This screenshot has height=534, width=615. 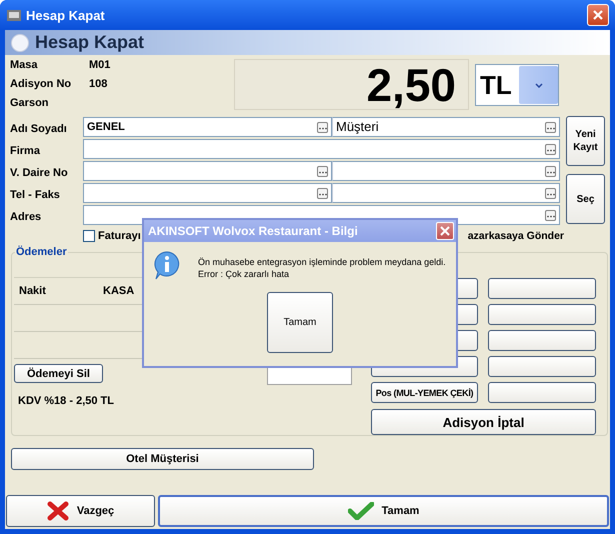 What do you see at coordinates (24, 65) in the screenshot?
I see `field-label: Masa` at bounding box center [24, 65].